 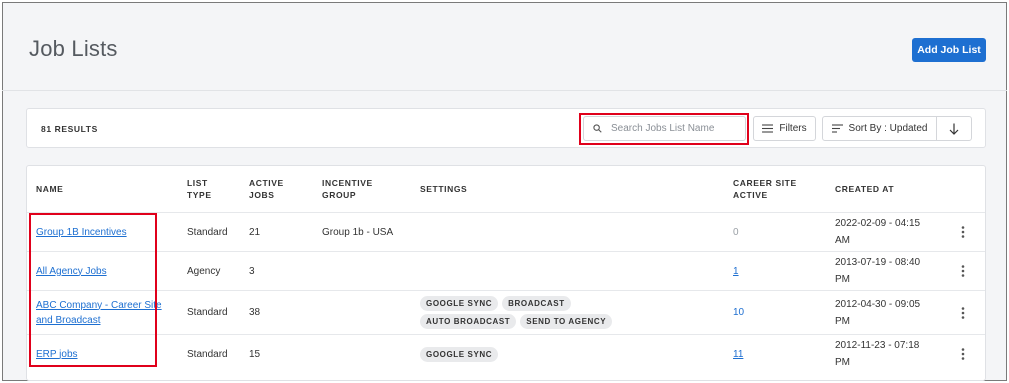 I want to click on active-jobs-cell: 21, so click(x=255, y=232).